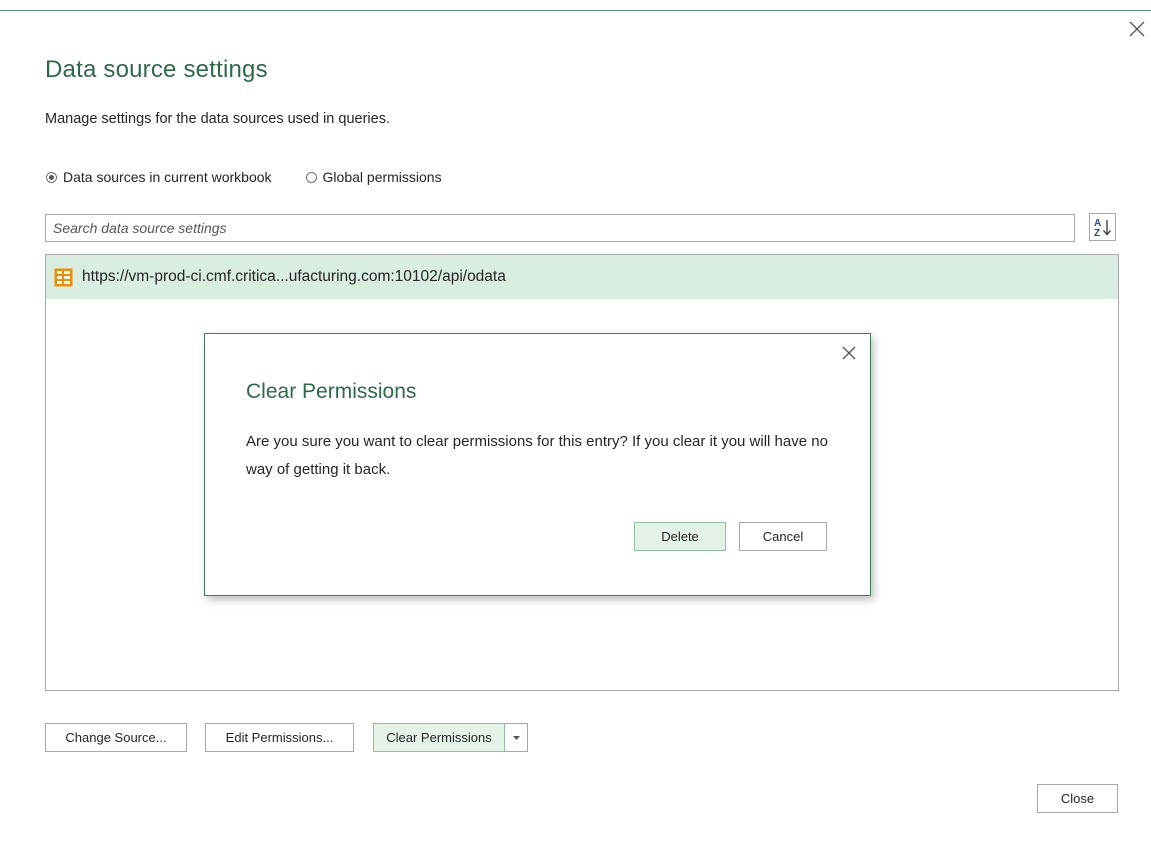 The image size is (1151, 845). I want to click on dialog-close-button, so click(849, 353).